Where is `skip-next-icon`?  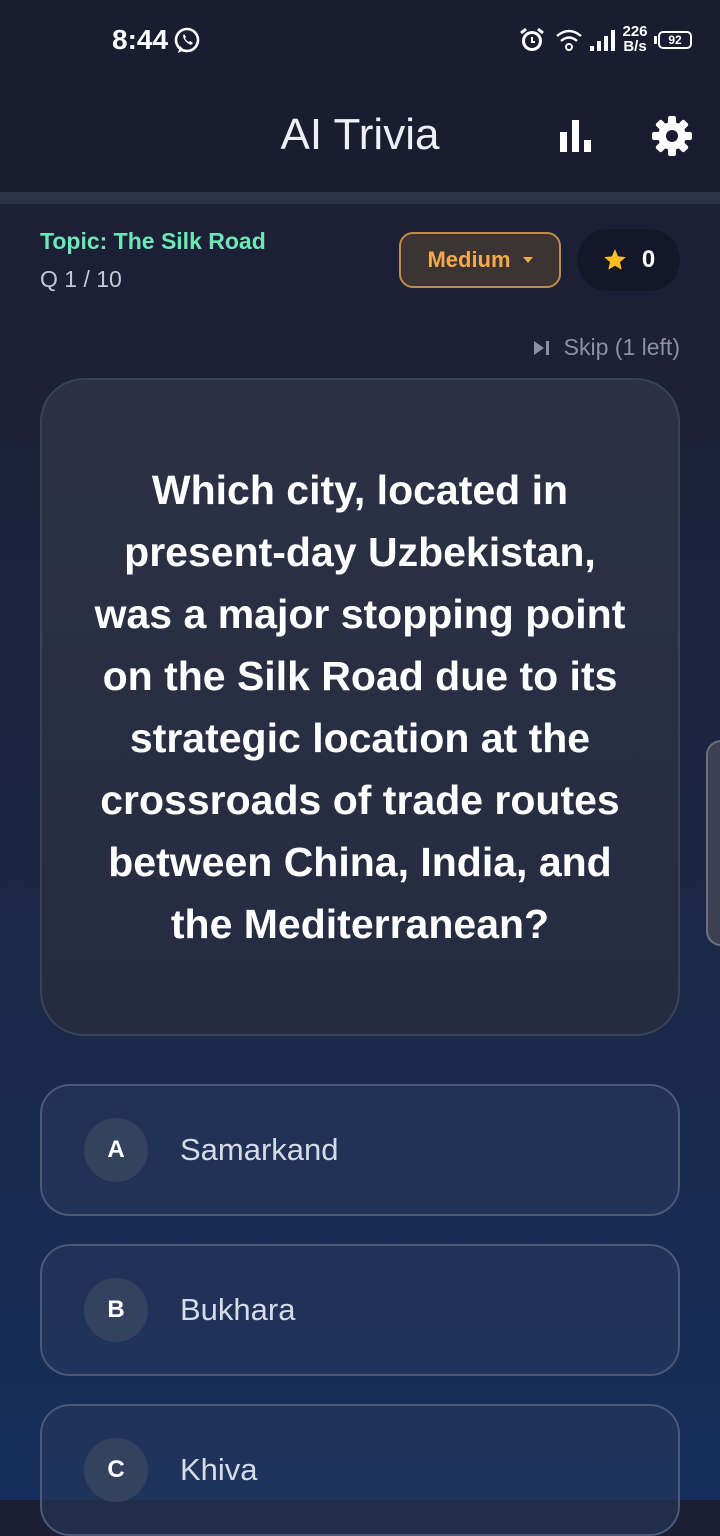
skip-next-icon is located at coordinates (541, 347).